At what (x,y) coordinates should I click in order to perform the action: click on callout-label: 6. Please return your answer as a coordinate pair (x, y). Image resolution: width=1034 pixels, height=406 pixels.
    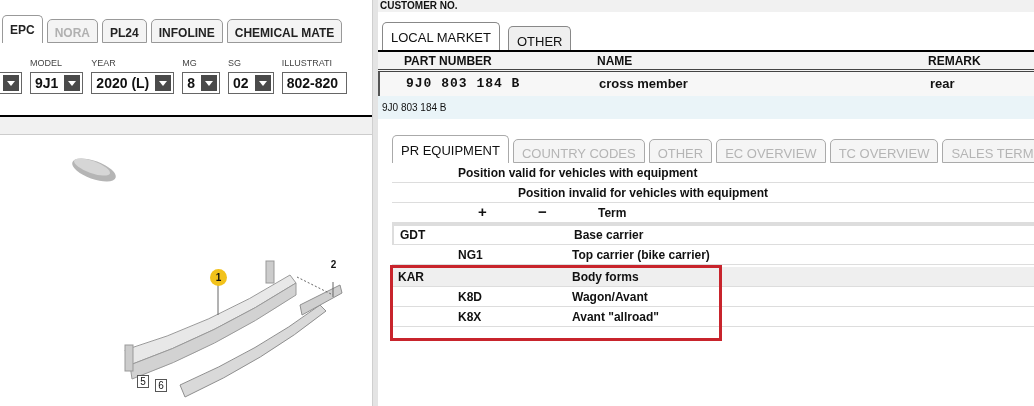
    Looking at the image, I should click on (161, 385).